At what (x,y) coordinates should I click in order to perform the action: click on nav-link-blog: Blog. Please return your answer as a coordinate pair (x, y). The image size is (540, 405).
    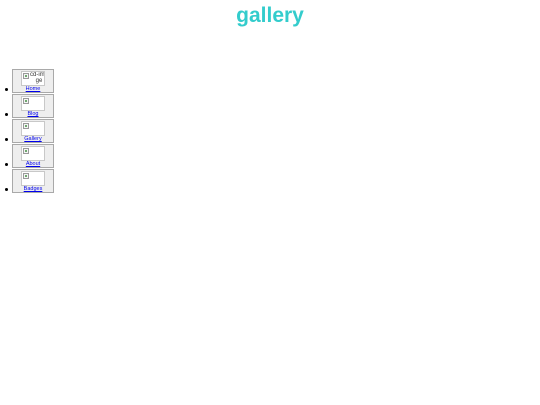
    Looking at the image, I should click on (33, 114).